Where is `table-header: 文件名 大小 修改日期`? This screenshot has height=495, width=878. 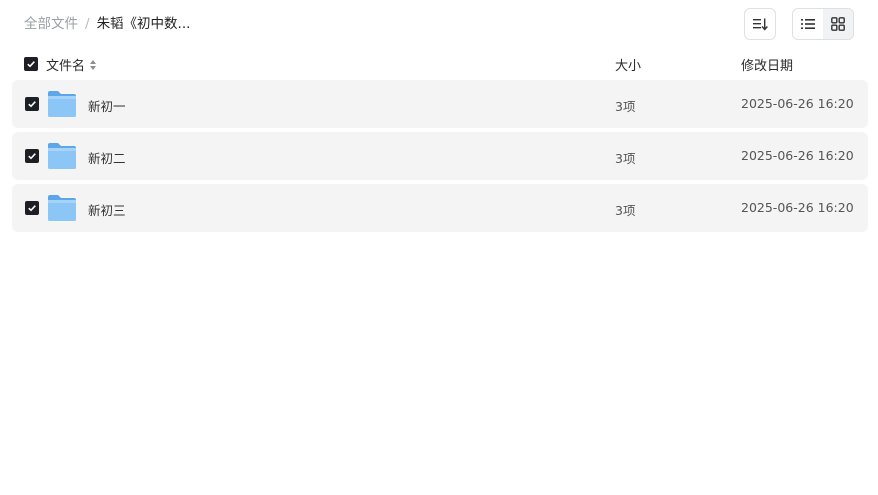 table-header: 文件名 大小 修改日期 is located at coordinates (440, 64).